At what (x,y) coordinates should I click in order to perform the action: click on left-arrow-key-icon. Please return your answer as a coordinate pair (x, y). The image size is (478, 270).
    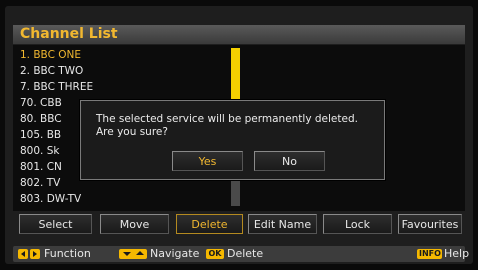
    Looking at the image, I should click on (23, 254).